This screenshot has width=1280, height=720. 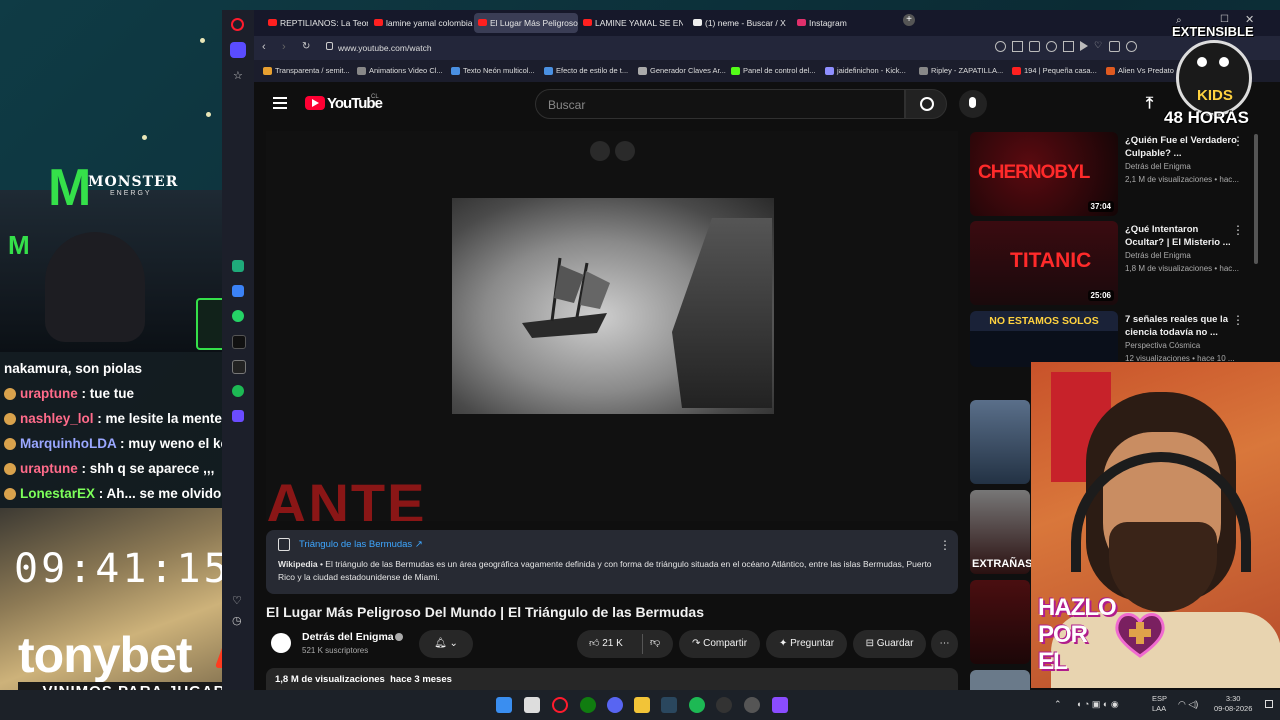 I want to click on video-thumbnail: CHERNOBYL 37:04, so click(x=1044, y=174).